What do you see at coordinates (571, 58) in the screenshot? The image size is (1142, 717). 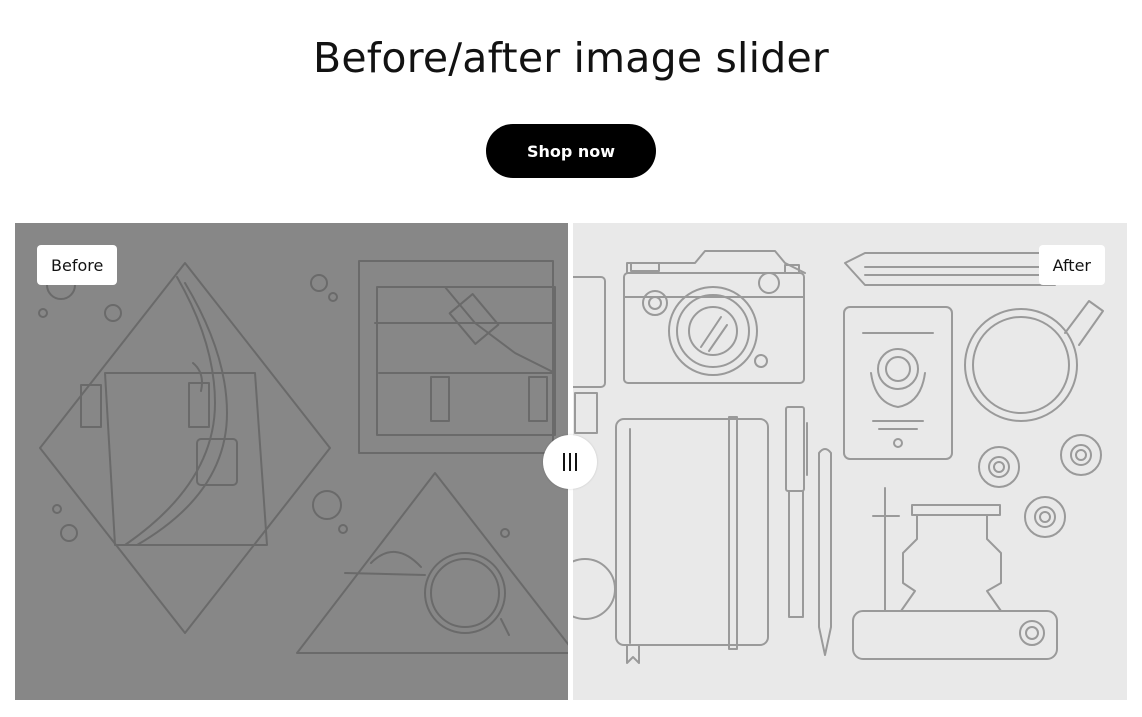 I see `page-title: Before/after image slider` at bounding box center [571, 58].